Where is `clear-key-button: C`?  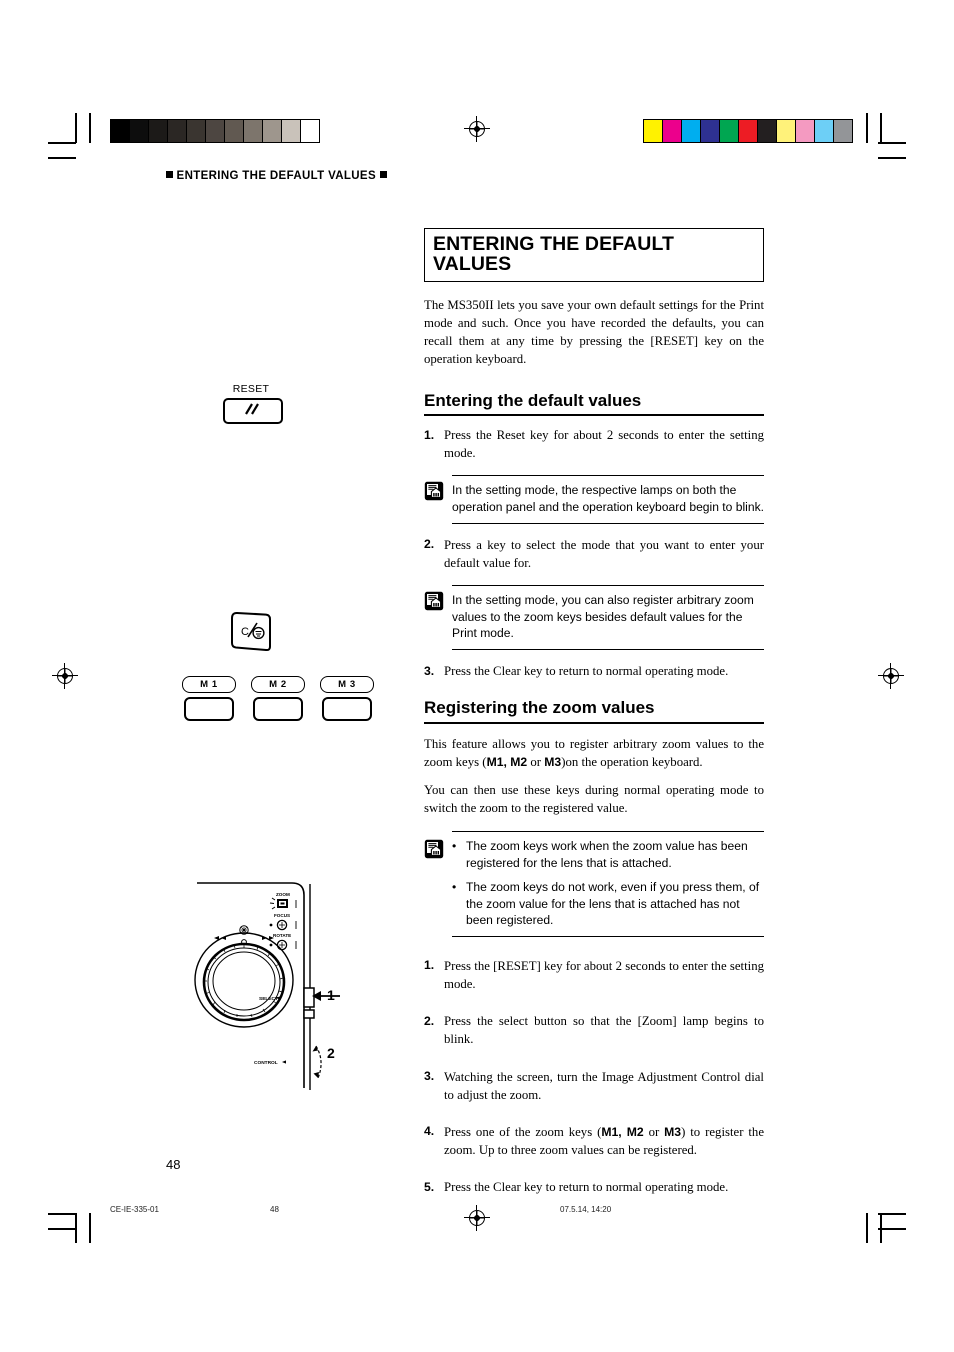 clear-key-button: C is located at coordinates (251, 632).